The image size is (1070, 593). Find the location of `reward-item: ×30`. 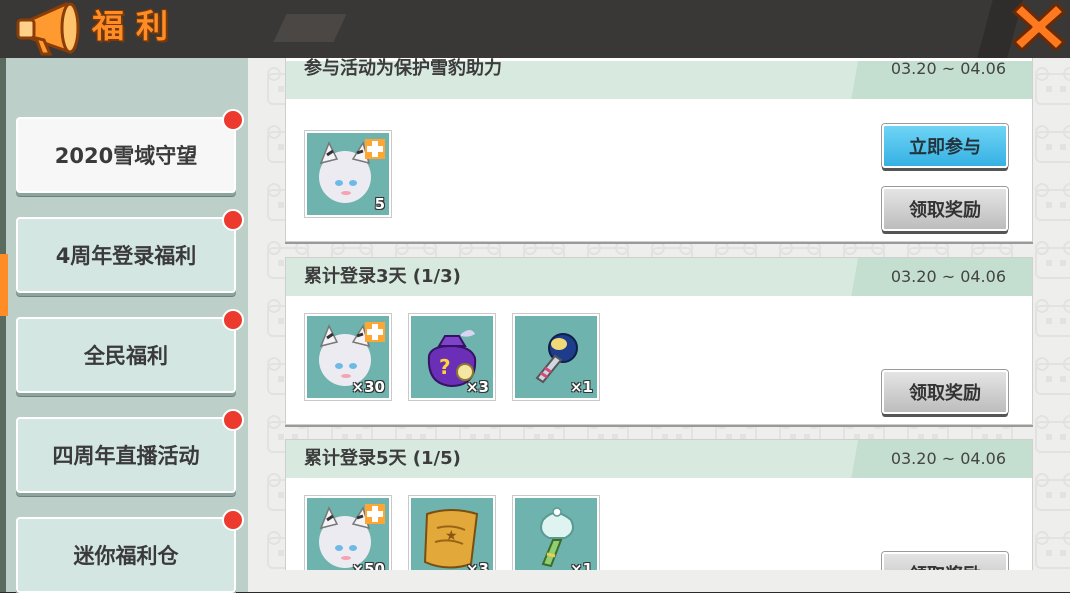

reward-item: ×30 is located at coordinates (348, 357).